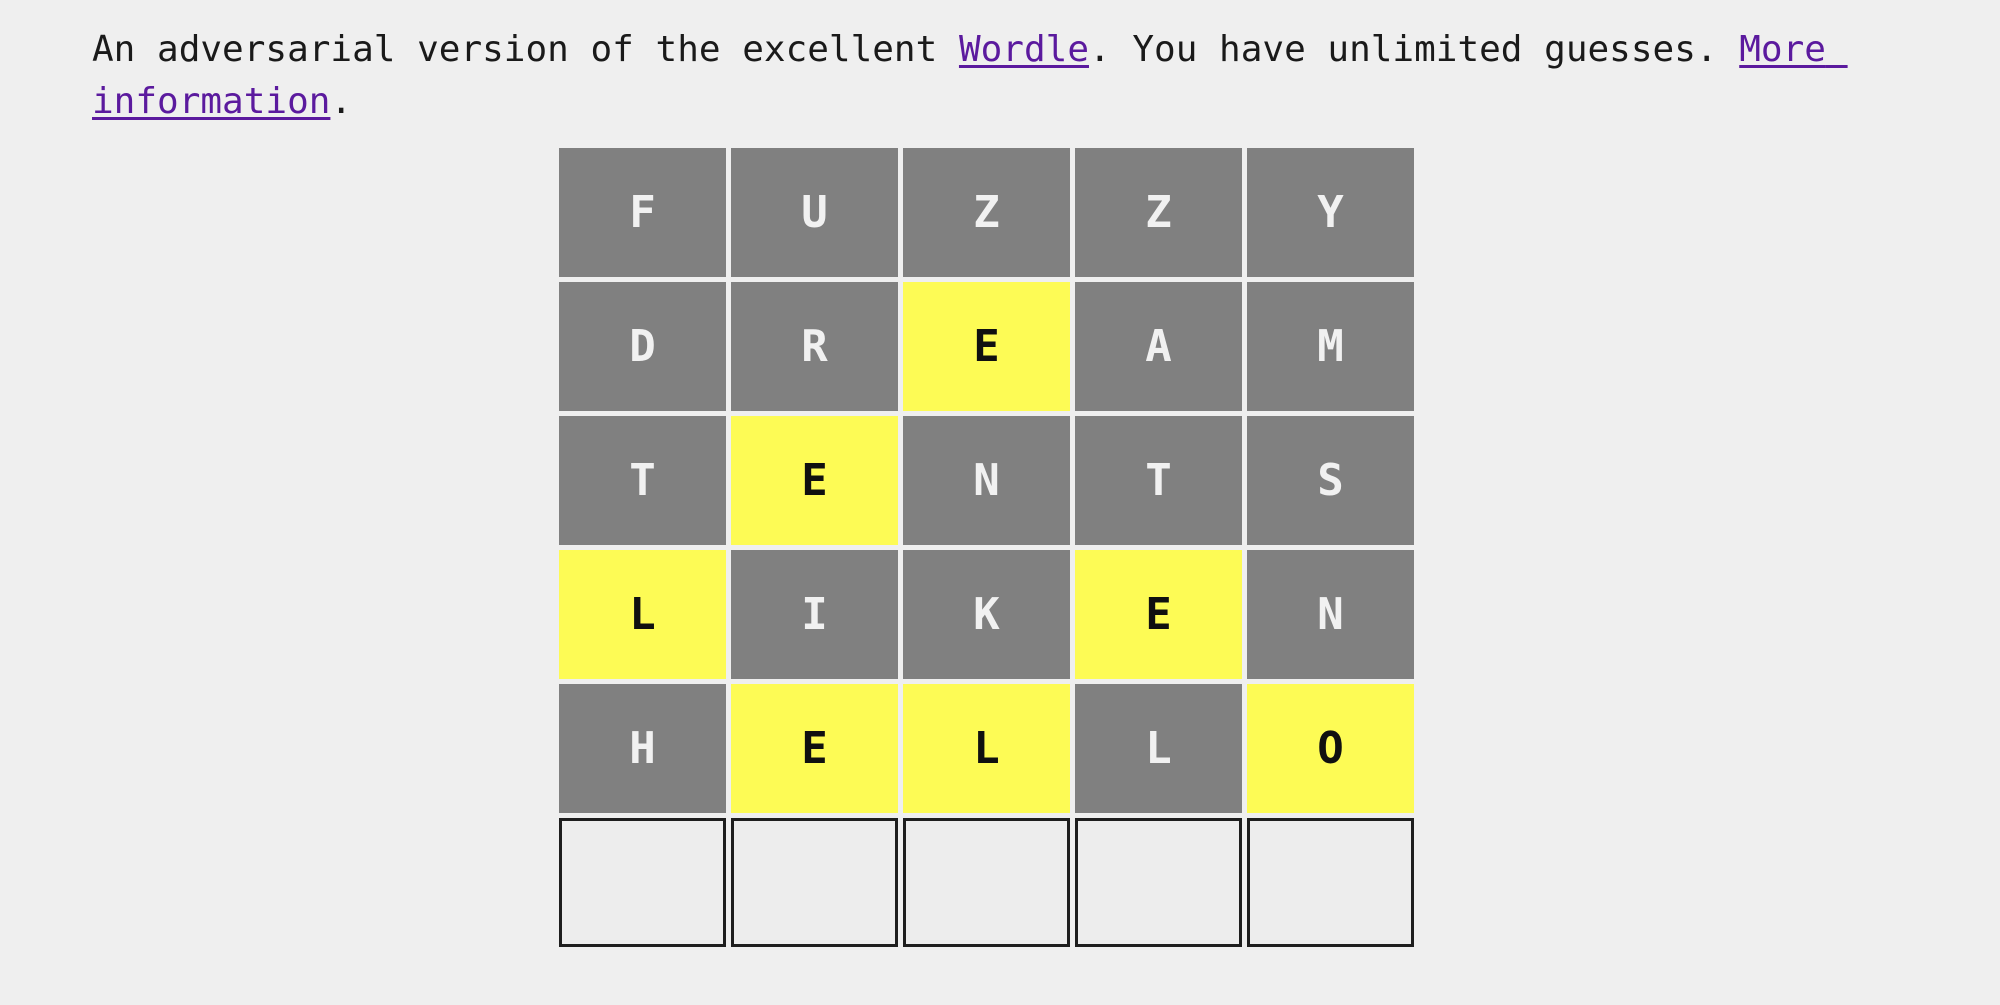 Image resolution: width=2000 pixels, height=1005 pixels. I want to click on guess-row: L I K E N, so click(991, 614).